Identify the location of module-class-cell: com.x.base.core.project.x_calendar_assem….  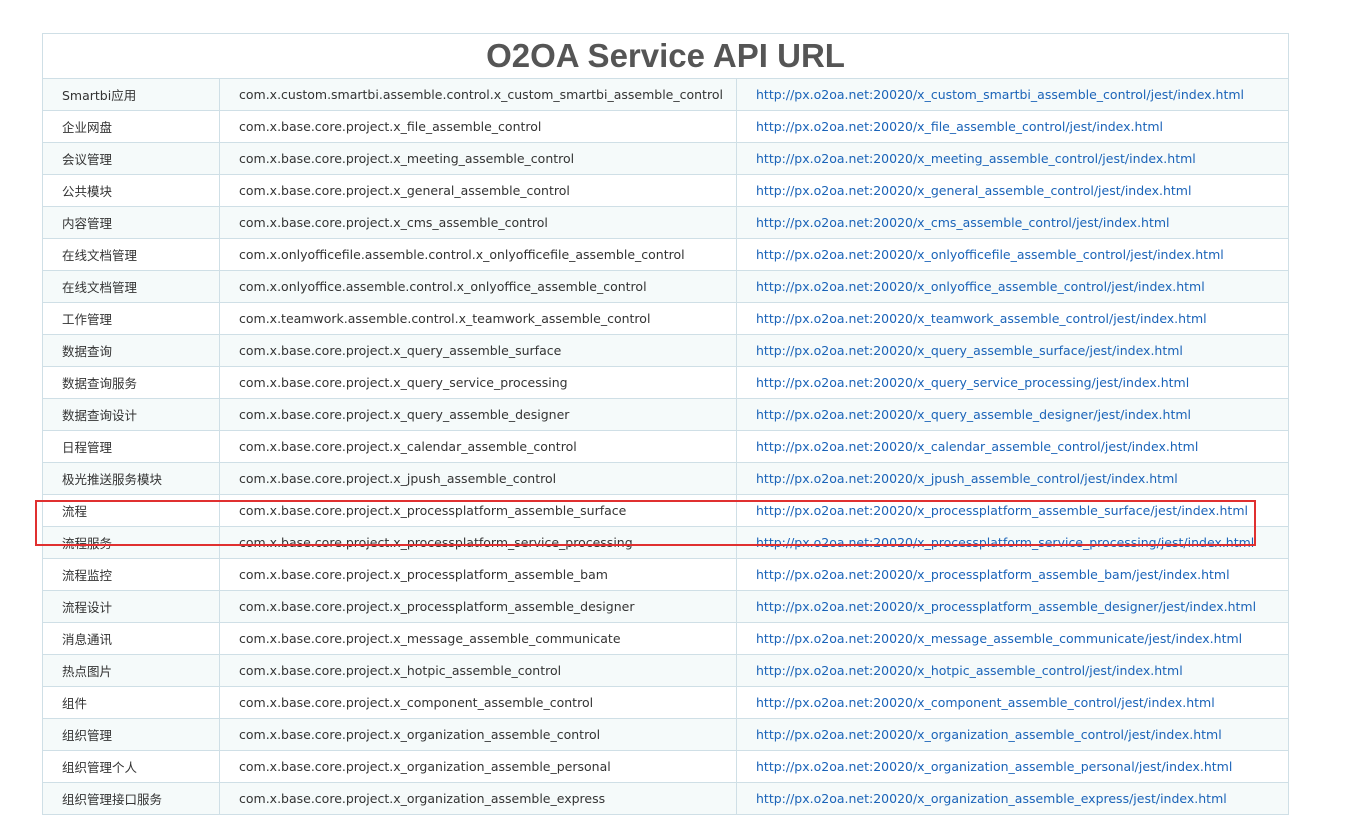
(478, 446).